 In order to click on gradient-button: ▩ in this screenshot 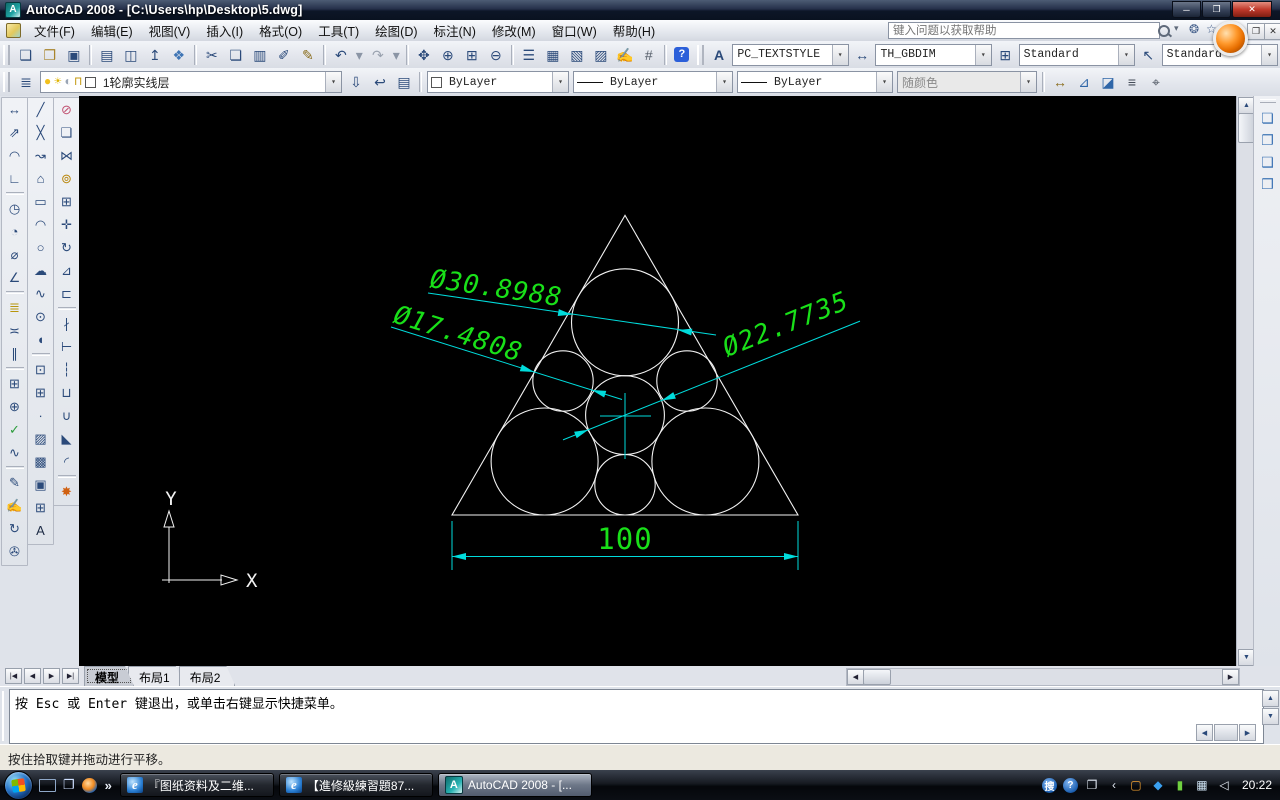, I will do `click(40, 461)`.